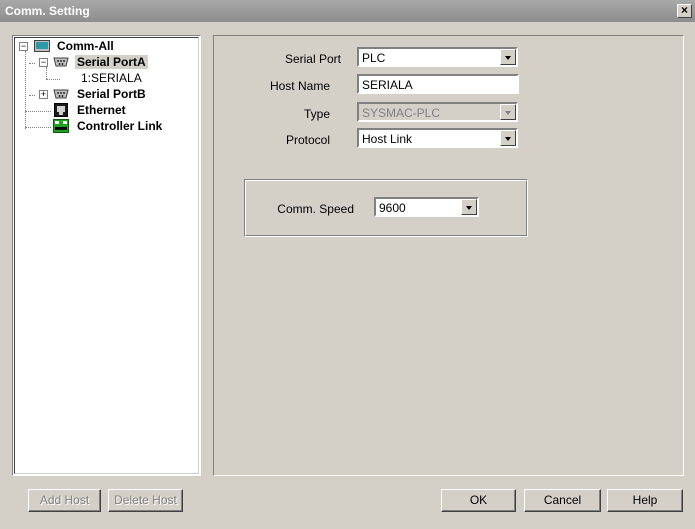  I want to click on tree-item-label: 1:SERIALA, so click(111, 78).